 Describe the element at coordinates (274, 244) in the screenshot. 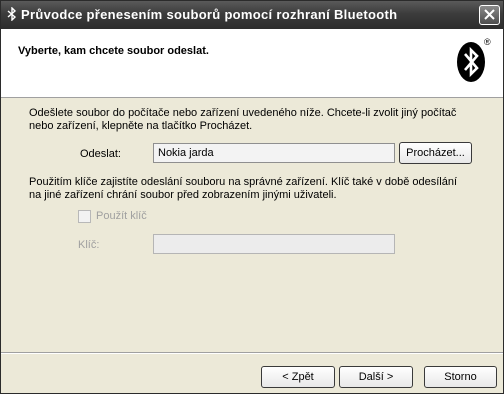

I see `key-field` at that location.